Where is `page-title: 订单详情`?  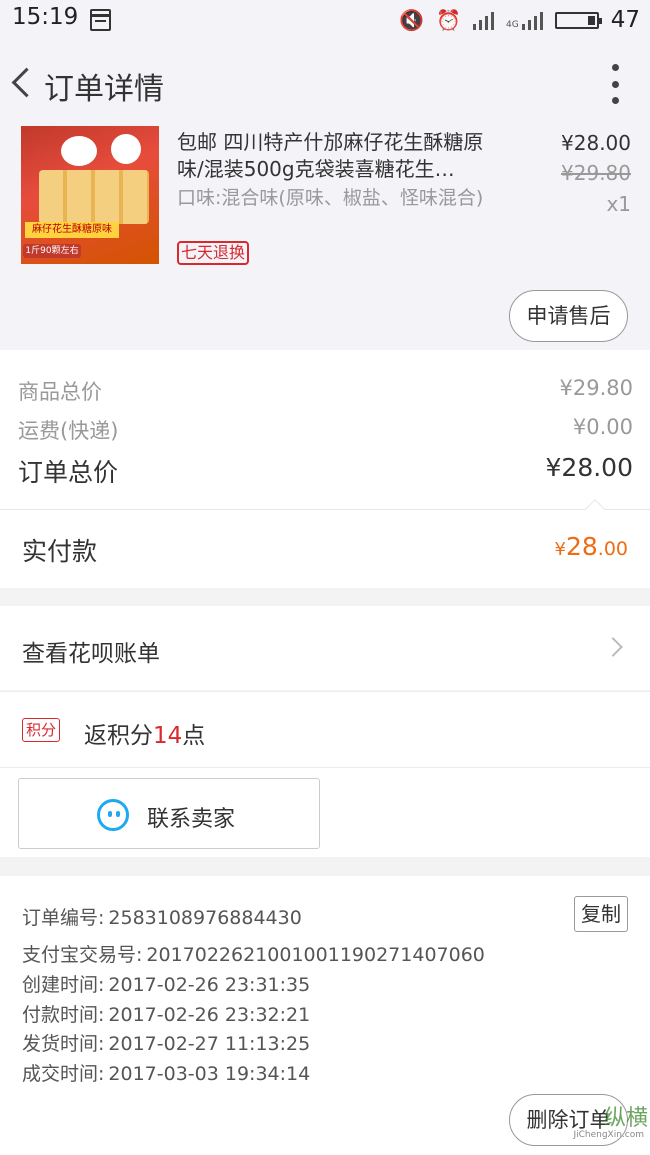
page-title: 订单详情 is located at coordinates (104, 89).